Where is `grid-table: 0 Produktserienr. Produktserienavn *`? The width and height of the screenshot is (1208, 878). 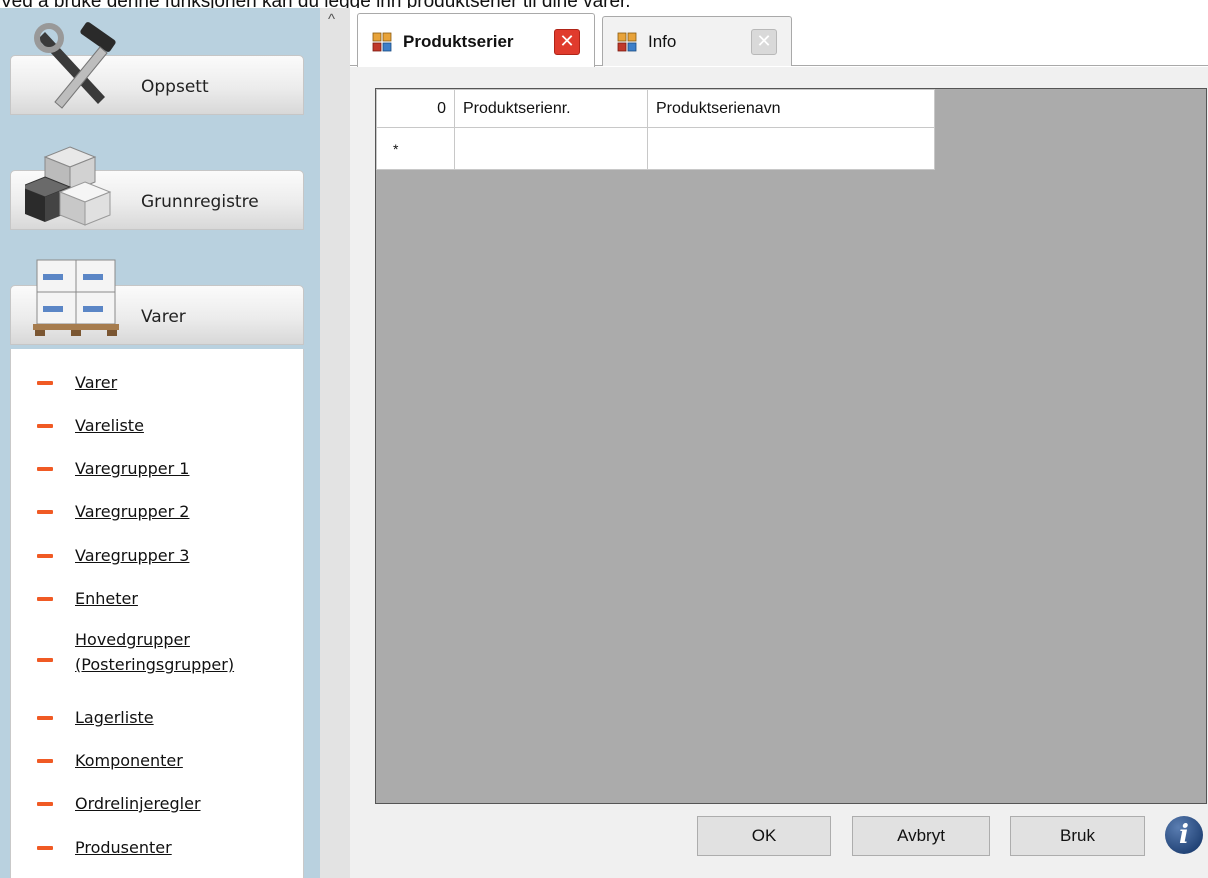
grid-table: 0 Produktserienr. Produktserienavn * is located at coordinates (655, 129).